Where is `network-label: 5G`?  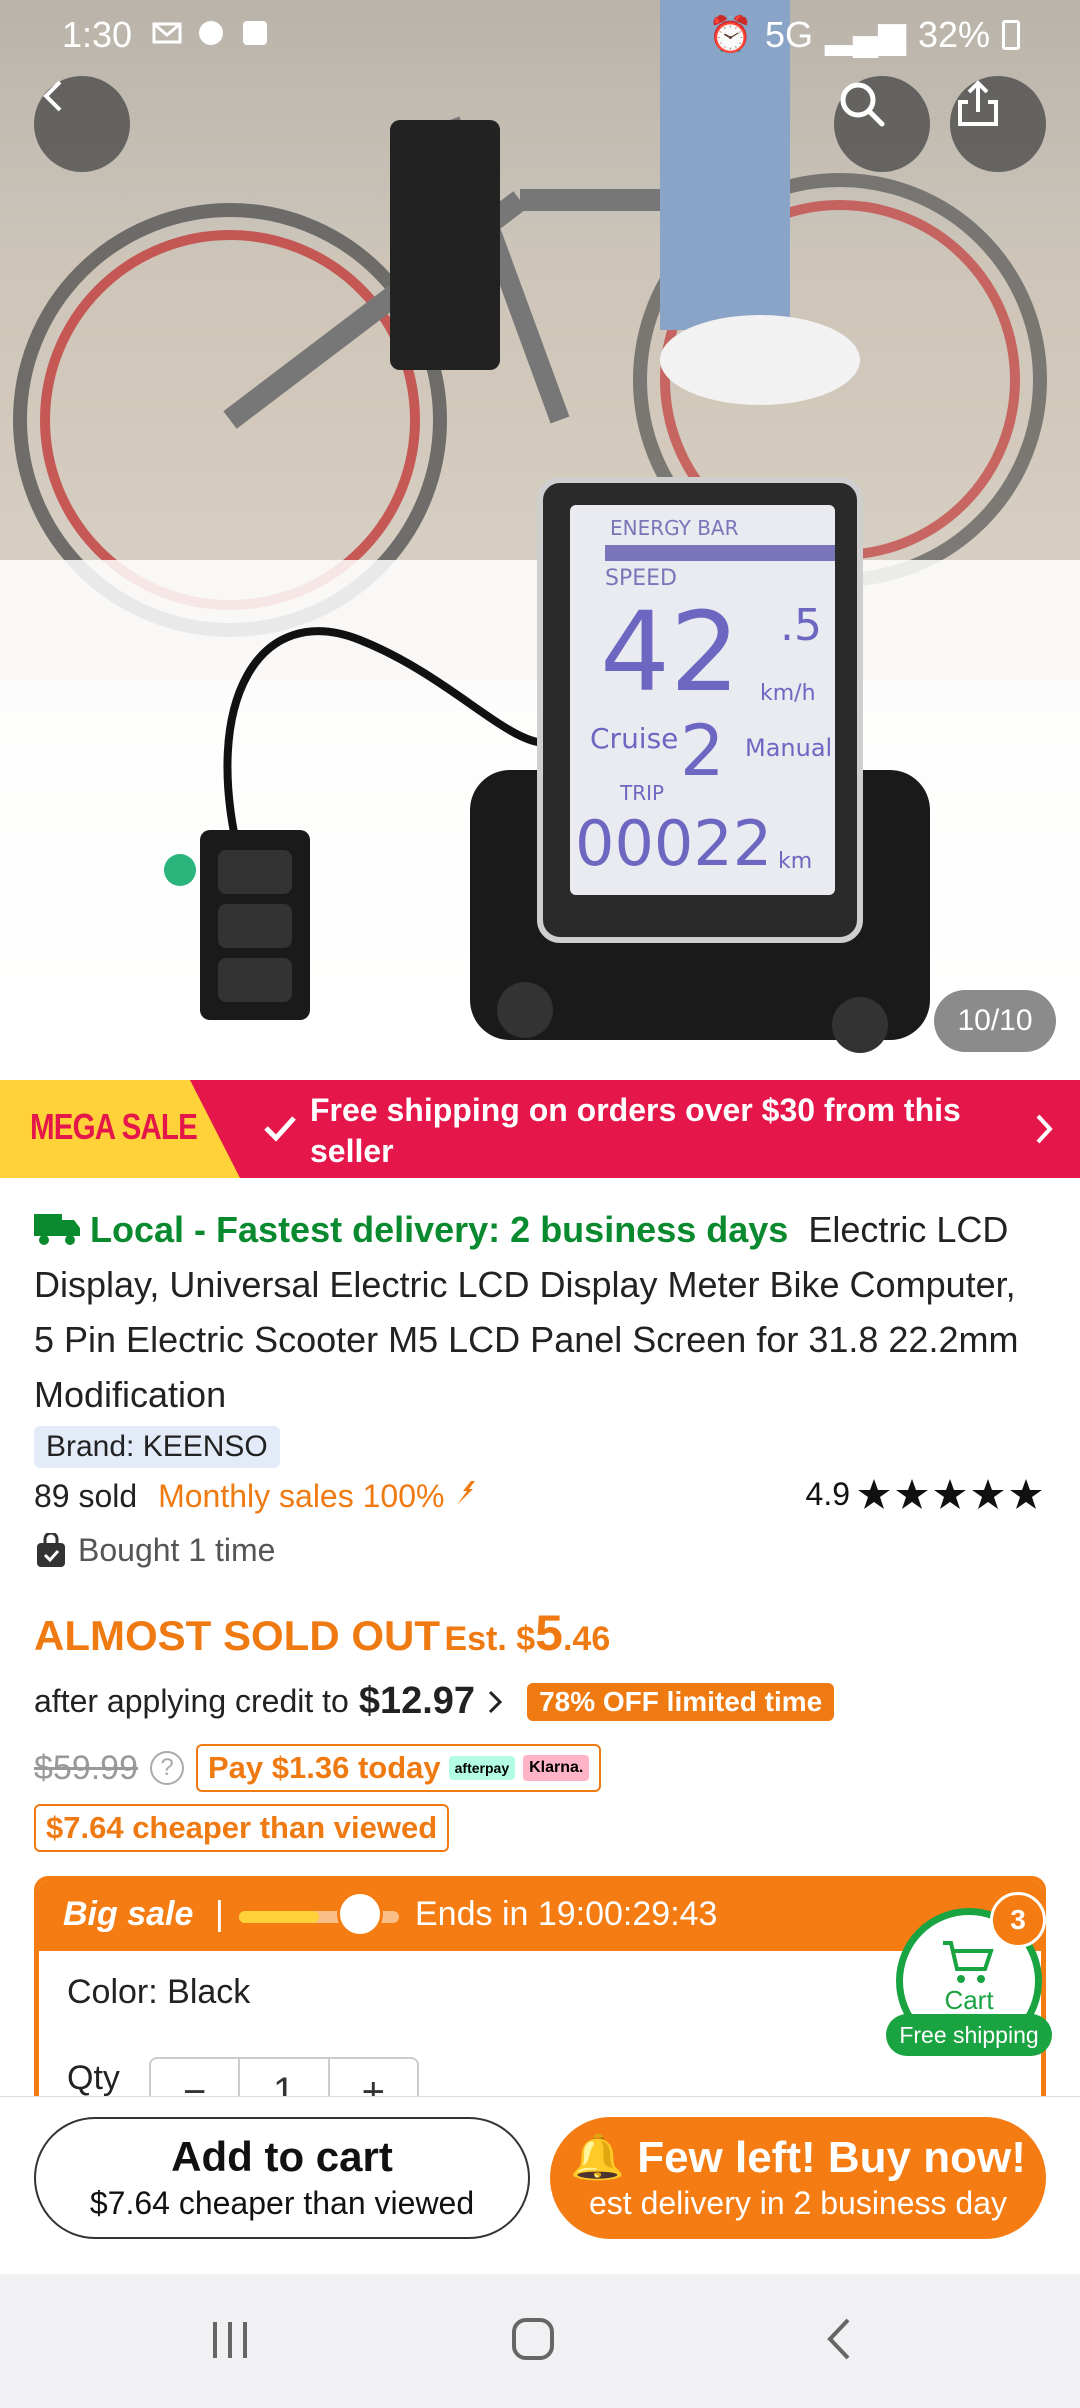
network-label: 5G is located at coordinates (789, 34).